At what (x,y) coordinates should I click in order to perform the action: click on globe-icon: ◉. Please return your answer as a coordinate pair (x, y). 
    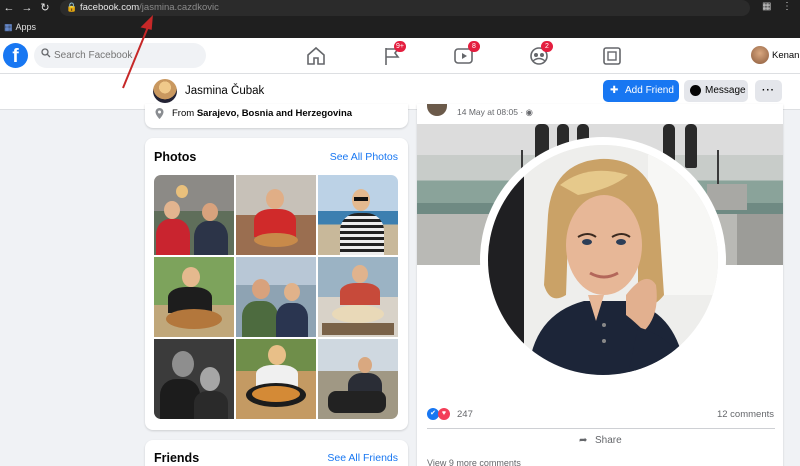
    Looking at the image, I should click on (529, 112).